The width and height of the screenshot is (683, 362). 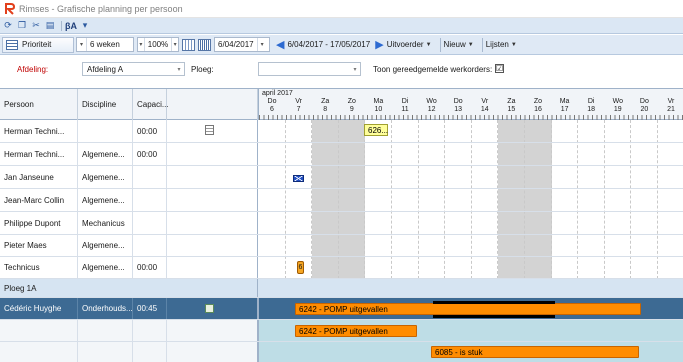 I want to click on afdeling-value: Afdeling A, so click(x=105, y=69).